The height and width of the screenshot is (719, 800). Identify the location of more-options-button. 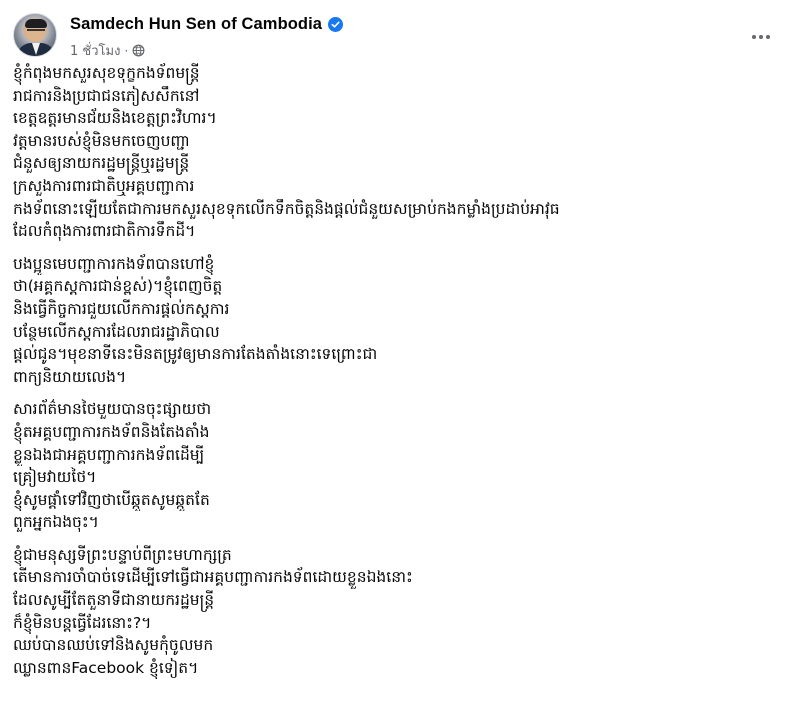
(761, 37).